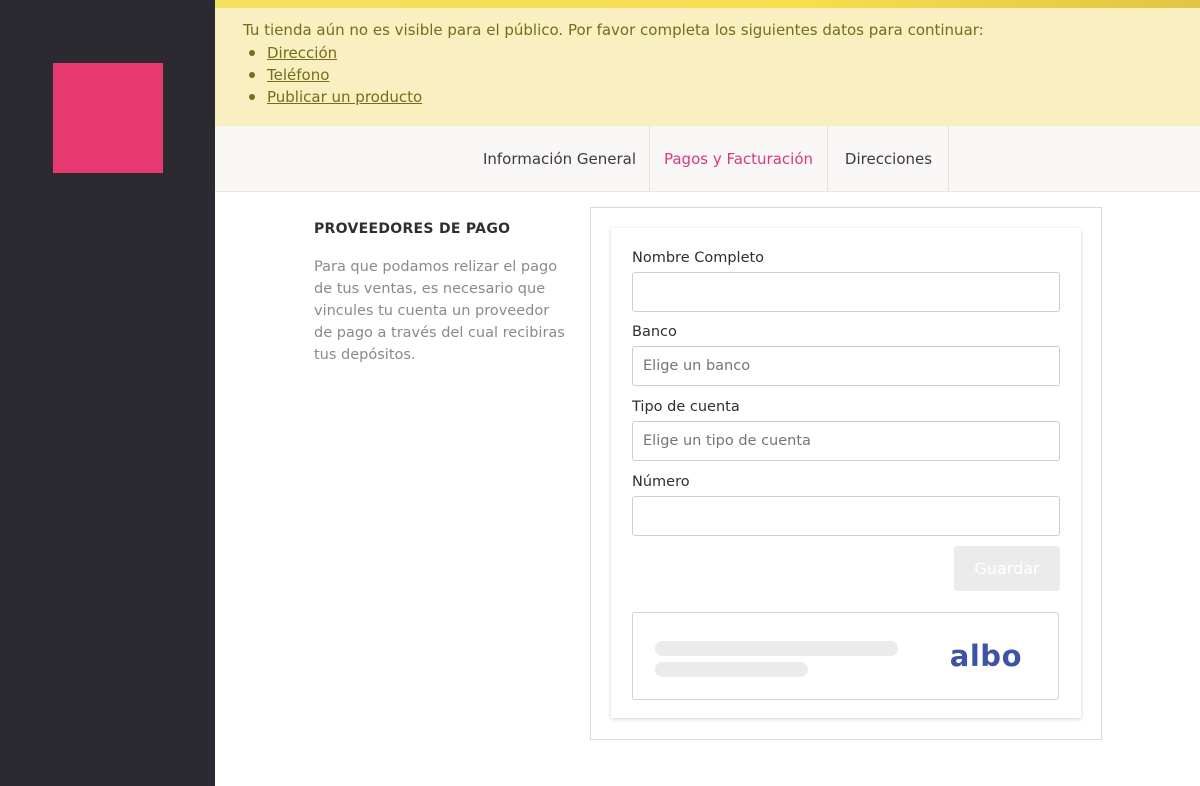 Image resolution: width=1200 pixels, height=786 pixels. I want to click on account-type-label: Tipo de cuenta, so click(686, 407).